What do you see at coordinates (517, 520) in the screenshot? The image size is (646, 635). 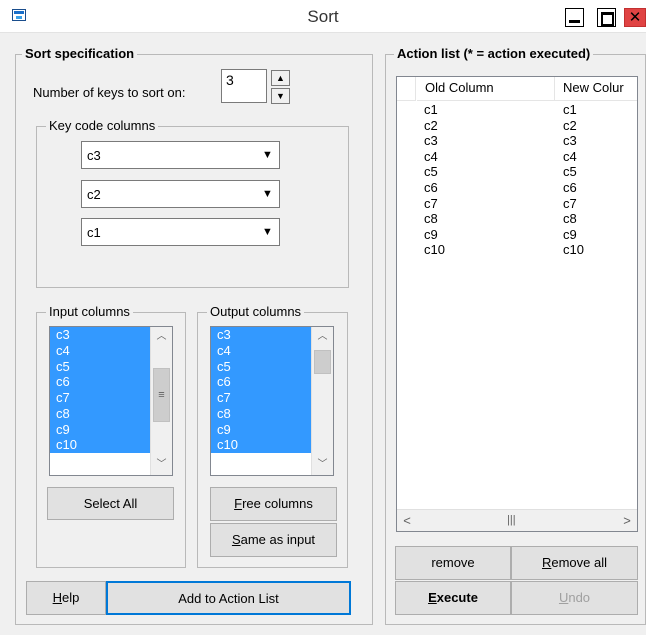 I see `horizontal-scrollbar: < ||| >` at bounding box center [517, 520].